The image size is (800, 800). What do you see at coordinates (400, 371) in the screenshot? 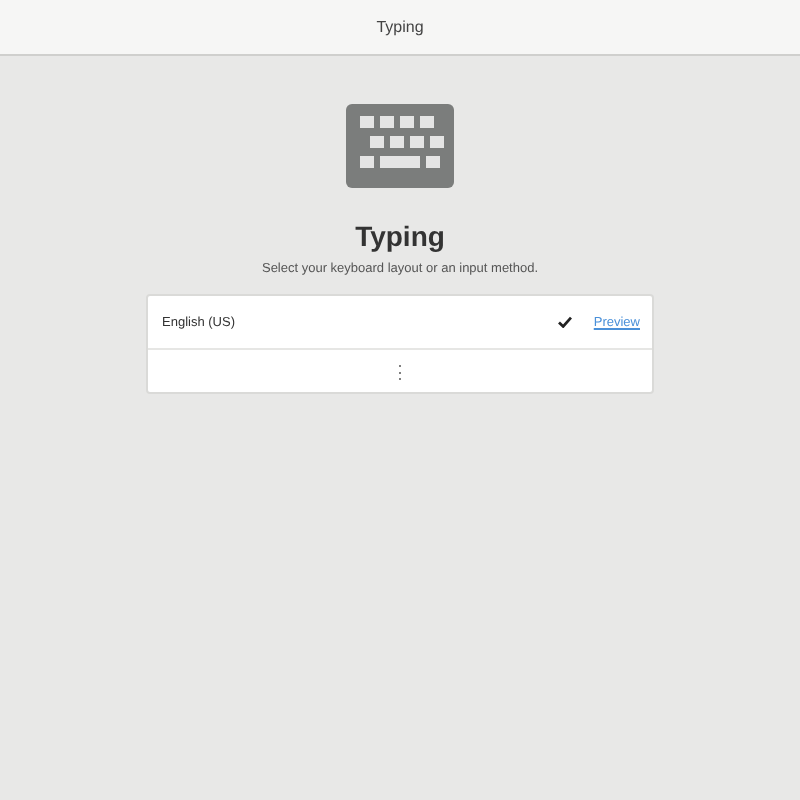
I see `more-button: ⋮` at bounding box center [400, 371].